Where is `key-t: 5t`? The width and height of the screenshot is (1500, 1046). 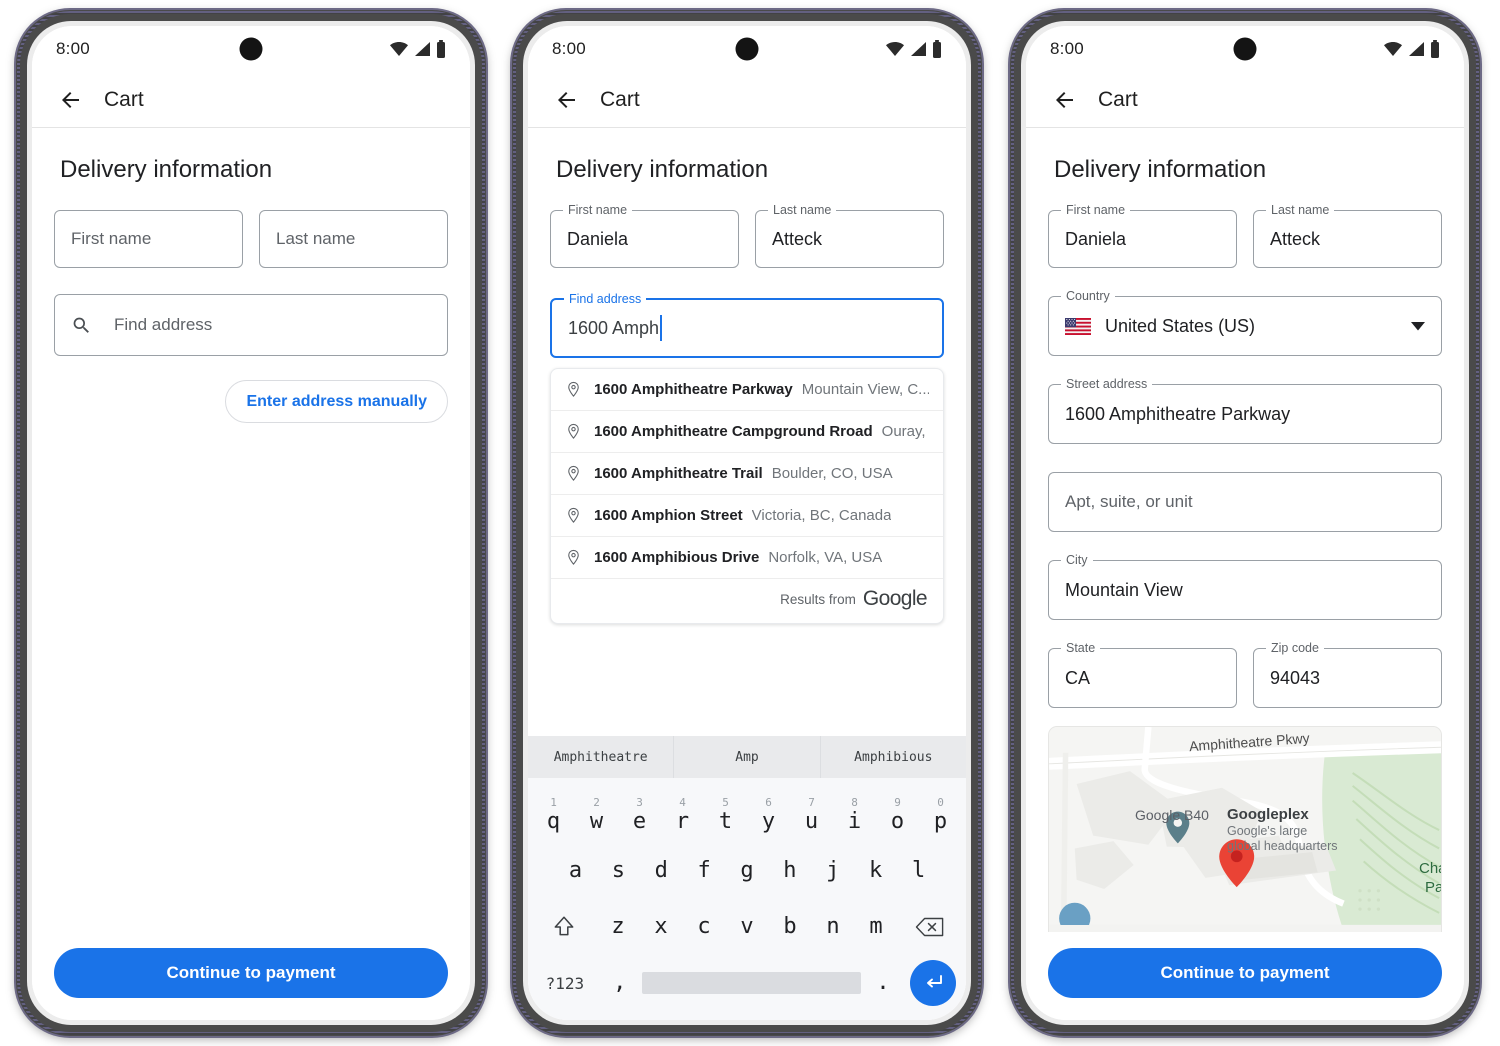
key-t: 5t is located at coordinates (725, 815).